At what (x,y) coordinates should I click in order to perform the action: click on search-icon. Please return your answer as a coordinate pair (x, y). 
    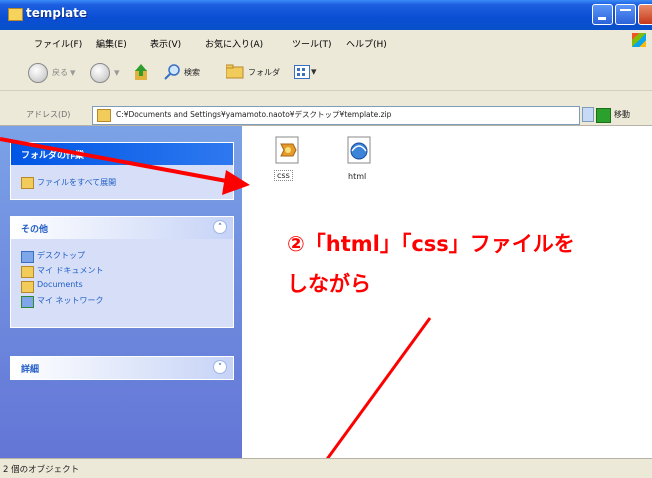
    Looking at the image, I should click on (172, 72).